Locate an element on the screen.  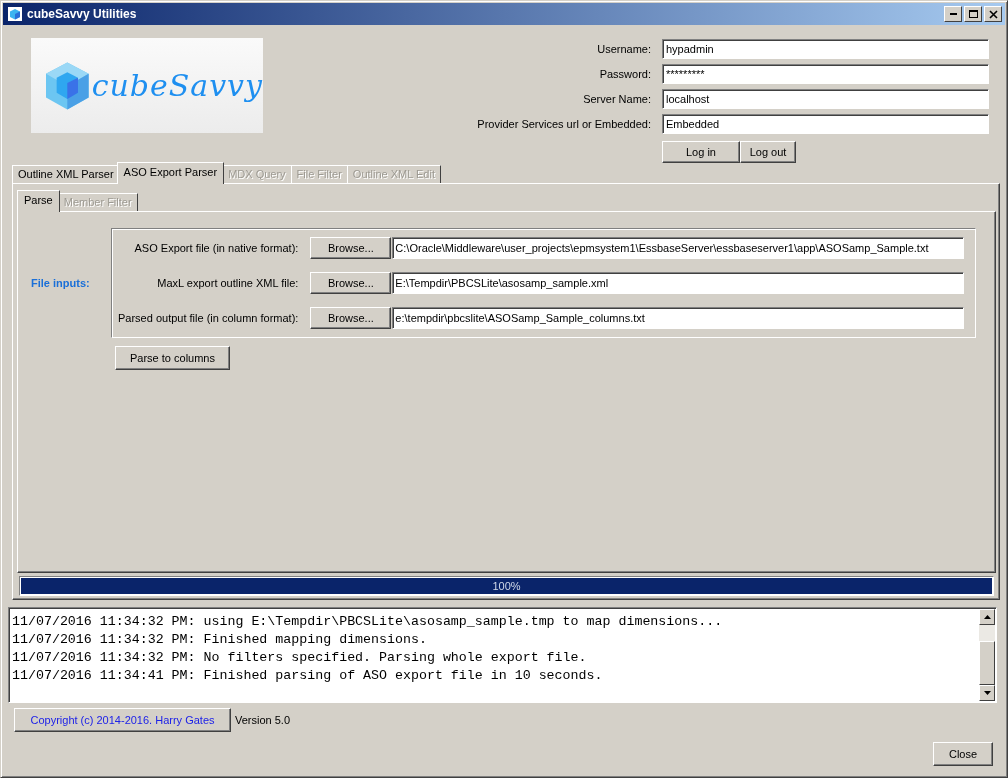
minimize-icon is located at coordinates (953, 14).